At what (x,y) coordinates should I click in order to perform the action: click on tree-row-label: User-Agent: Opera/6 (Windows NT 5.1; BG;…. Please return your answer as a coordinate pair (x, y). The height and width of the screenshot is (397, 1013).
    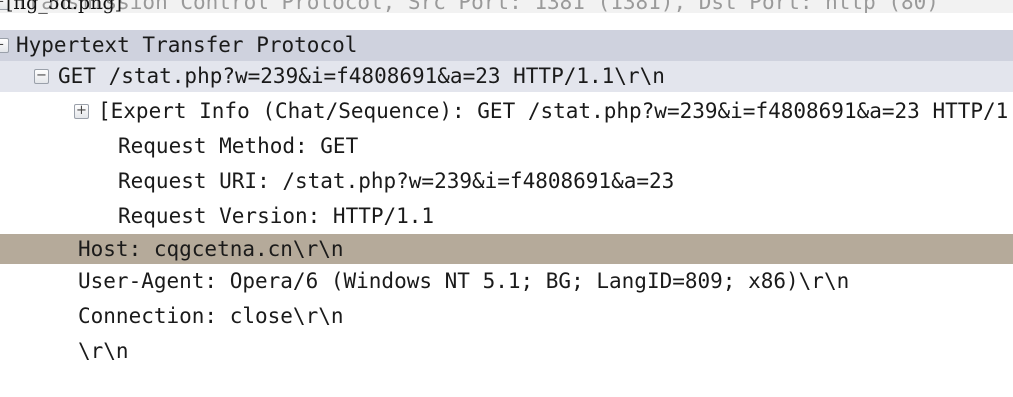
    Looking at the image, I should click on (464, 281).